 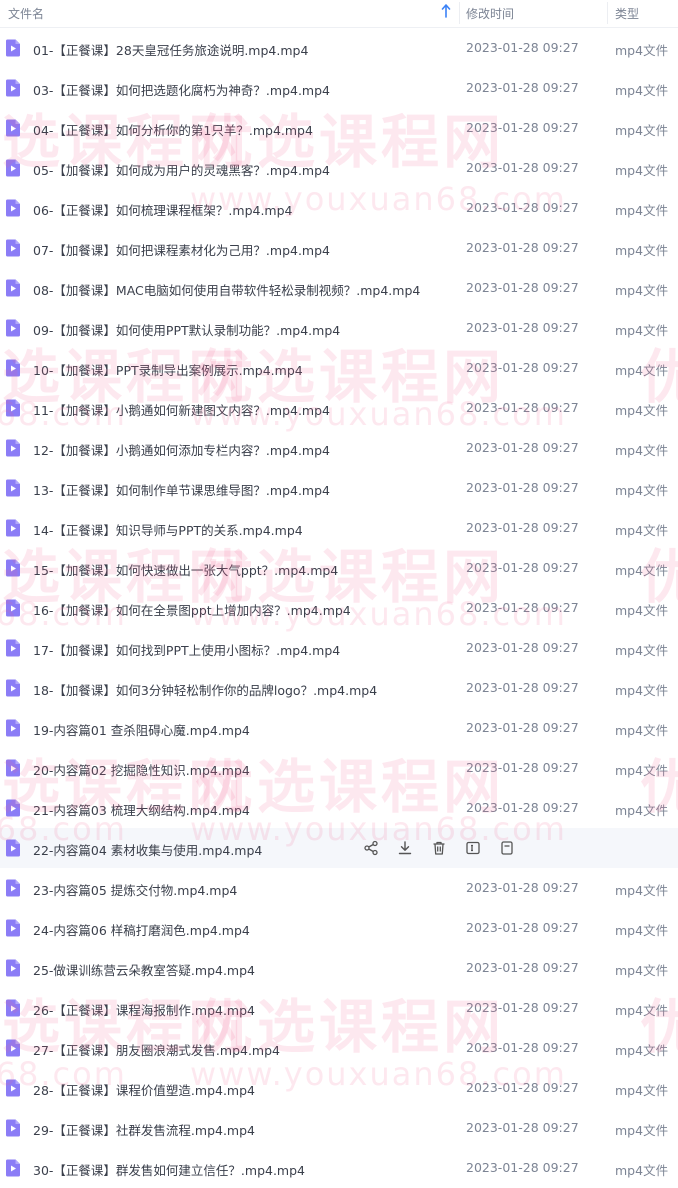 What do you see at coordinates (26, 13) in the screenshot?
I see `column-header-name: 文件名` at bounding box center [26, 13].